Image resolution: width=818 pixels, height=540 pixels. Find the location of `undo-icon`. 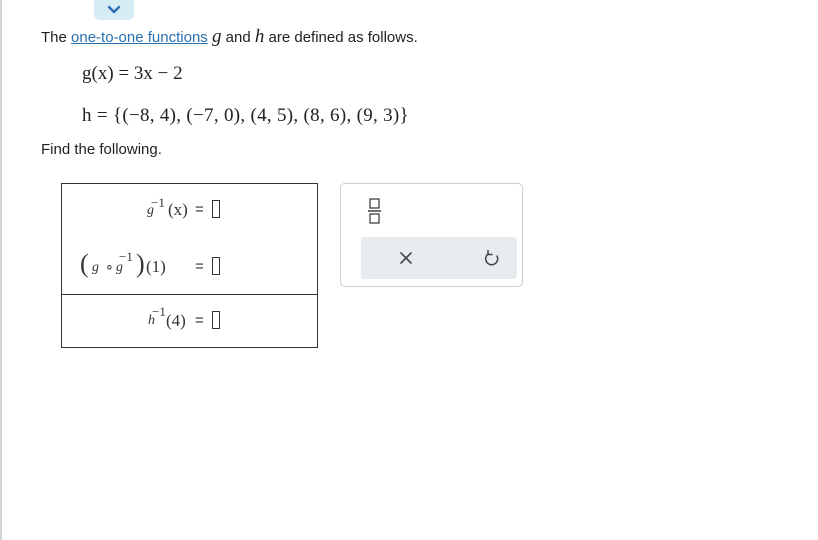

undo-icon is located at coordinates (491, 257).